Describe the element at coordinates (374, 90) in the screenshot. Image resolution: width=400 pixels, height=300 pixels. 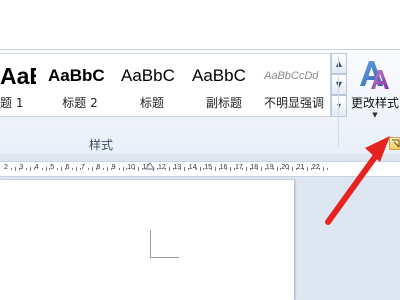
I see `change-styles-button: 更改样式 ▼` at that location.